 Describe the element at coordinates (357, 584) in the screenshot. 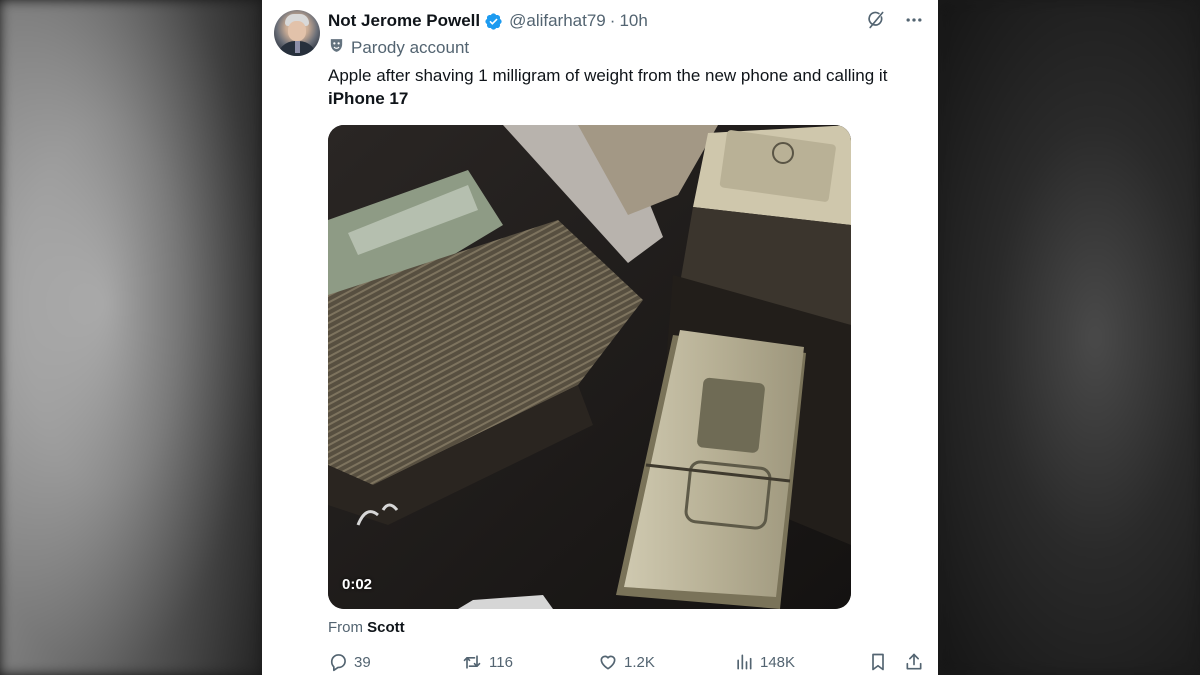

I see `video-timer: 0:02` at that location.